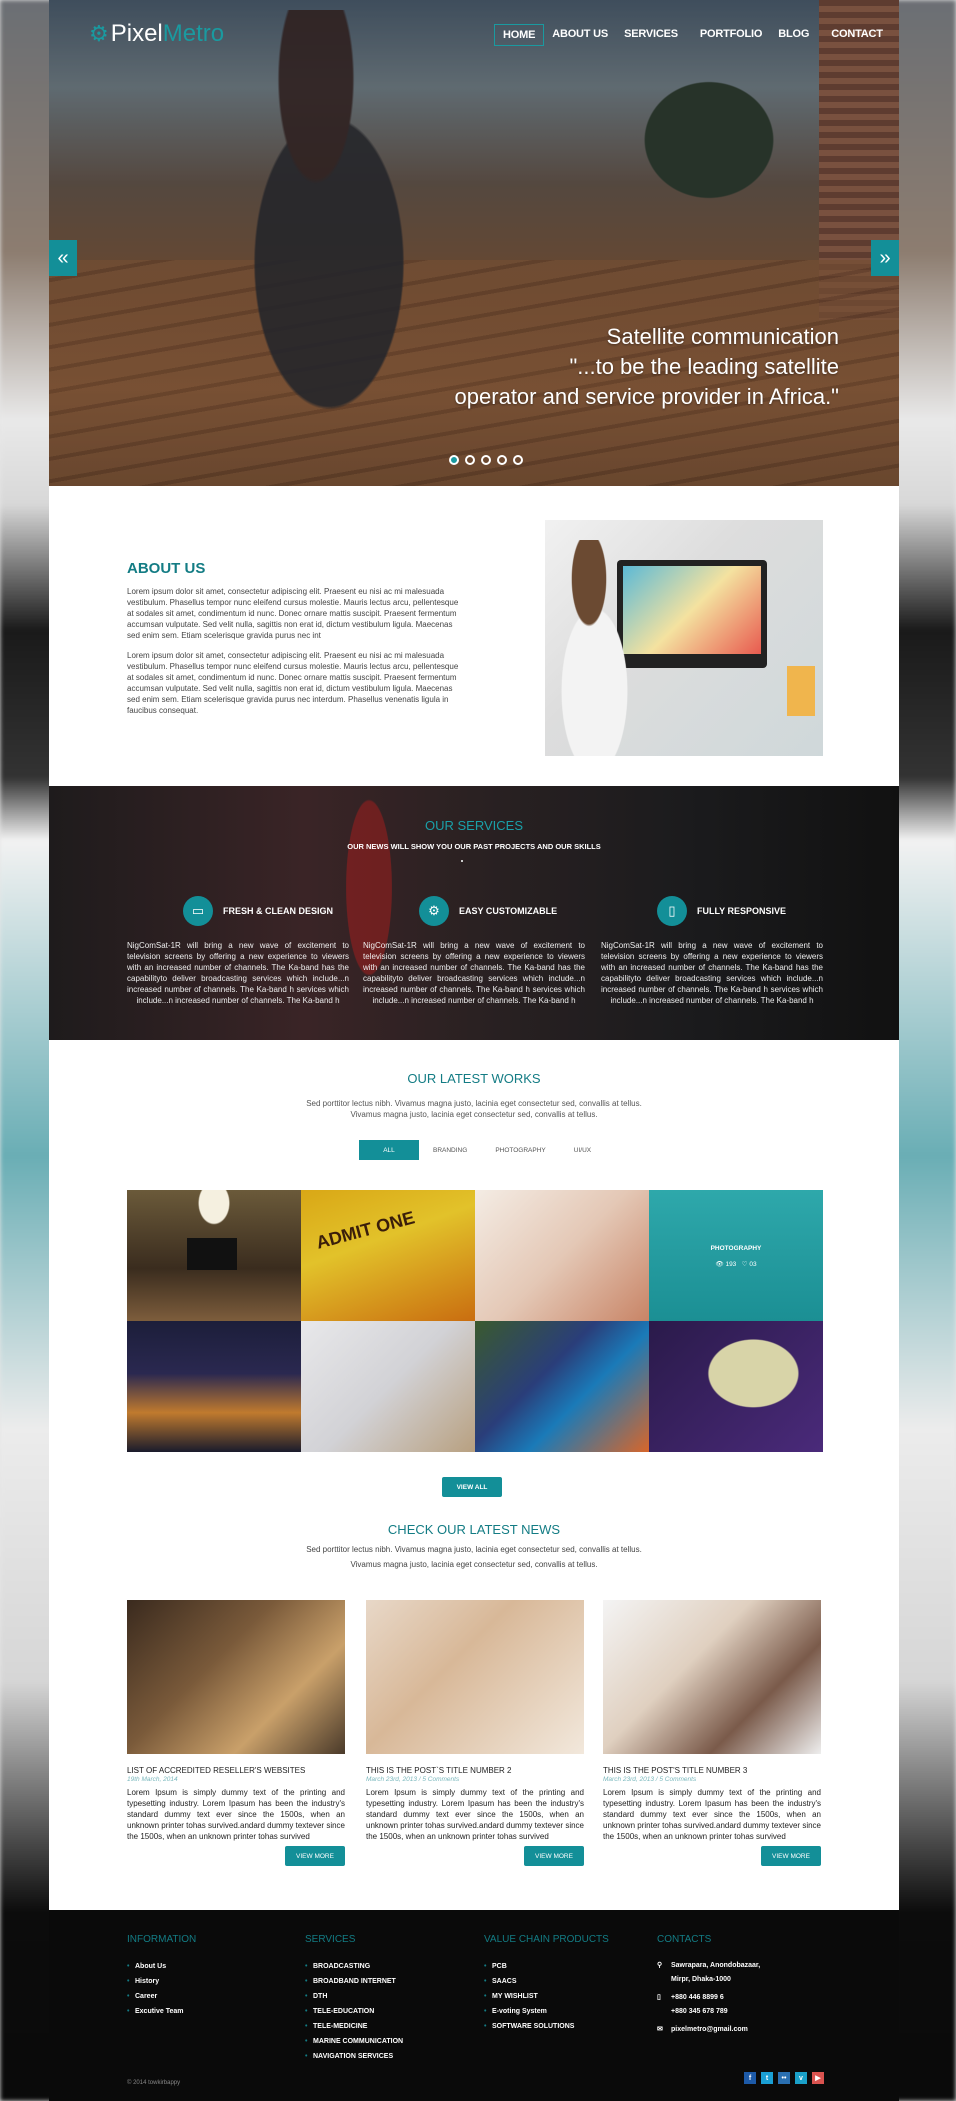  Describe the element at coordinates (475, 1677) in the screenshot. I see `news-image-desk` at that location.